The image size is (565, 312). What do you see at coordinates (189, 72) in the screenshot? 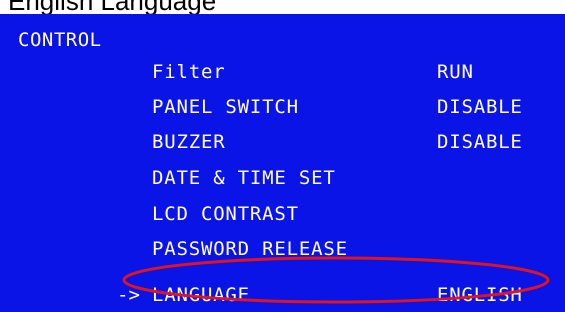
I see `menu-item-label: Filter` at bounding box center [189, 72].